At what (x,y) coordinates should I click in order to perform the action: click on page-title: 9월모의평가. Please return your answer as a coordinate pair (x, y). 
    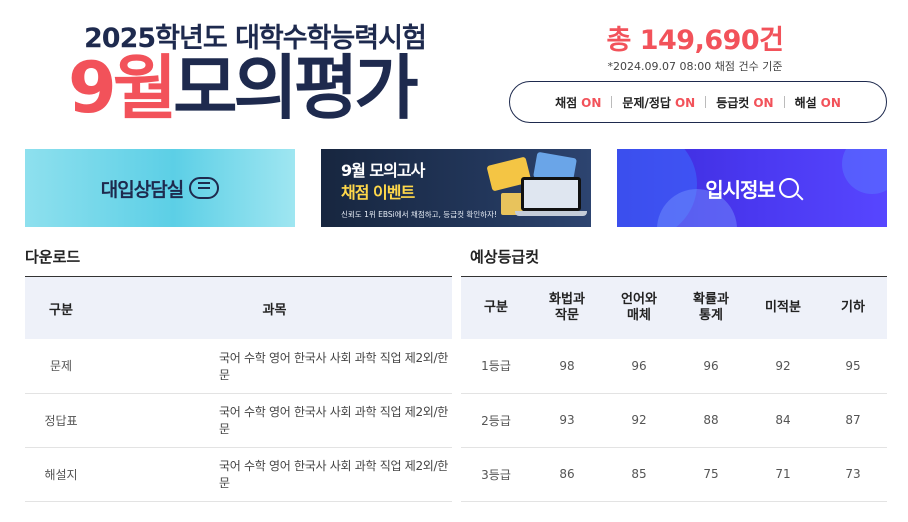
    Looking at the image, I should click on (243, 88).